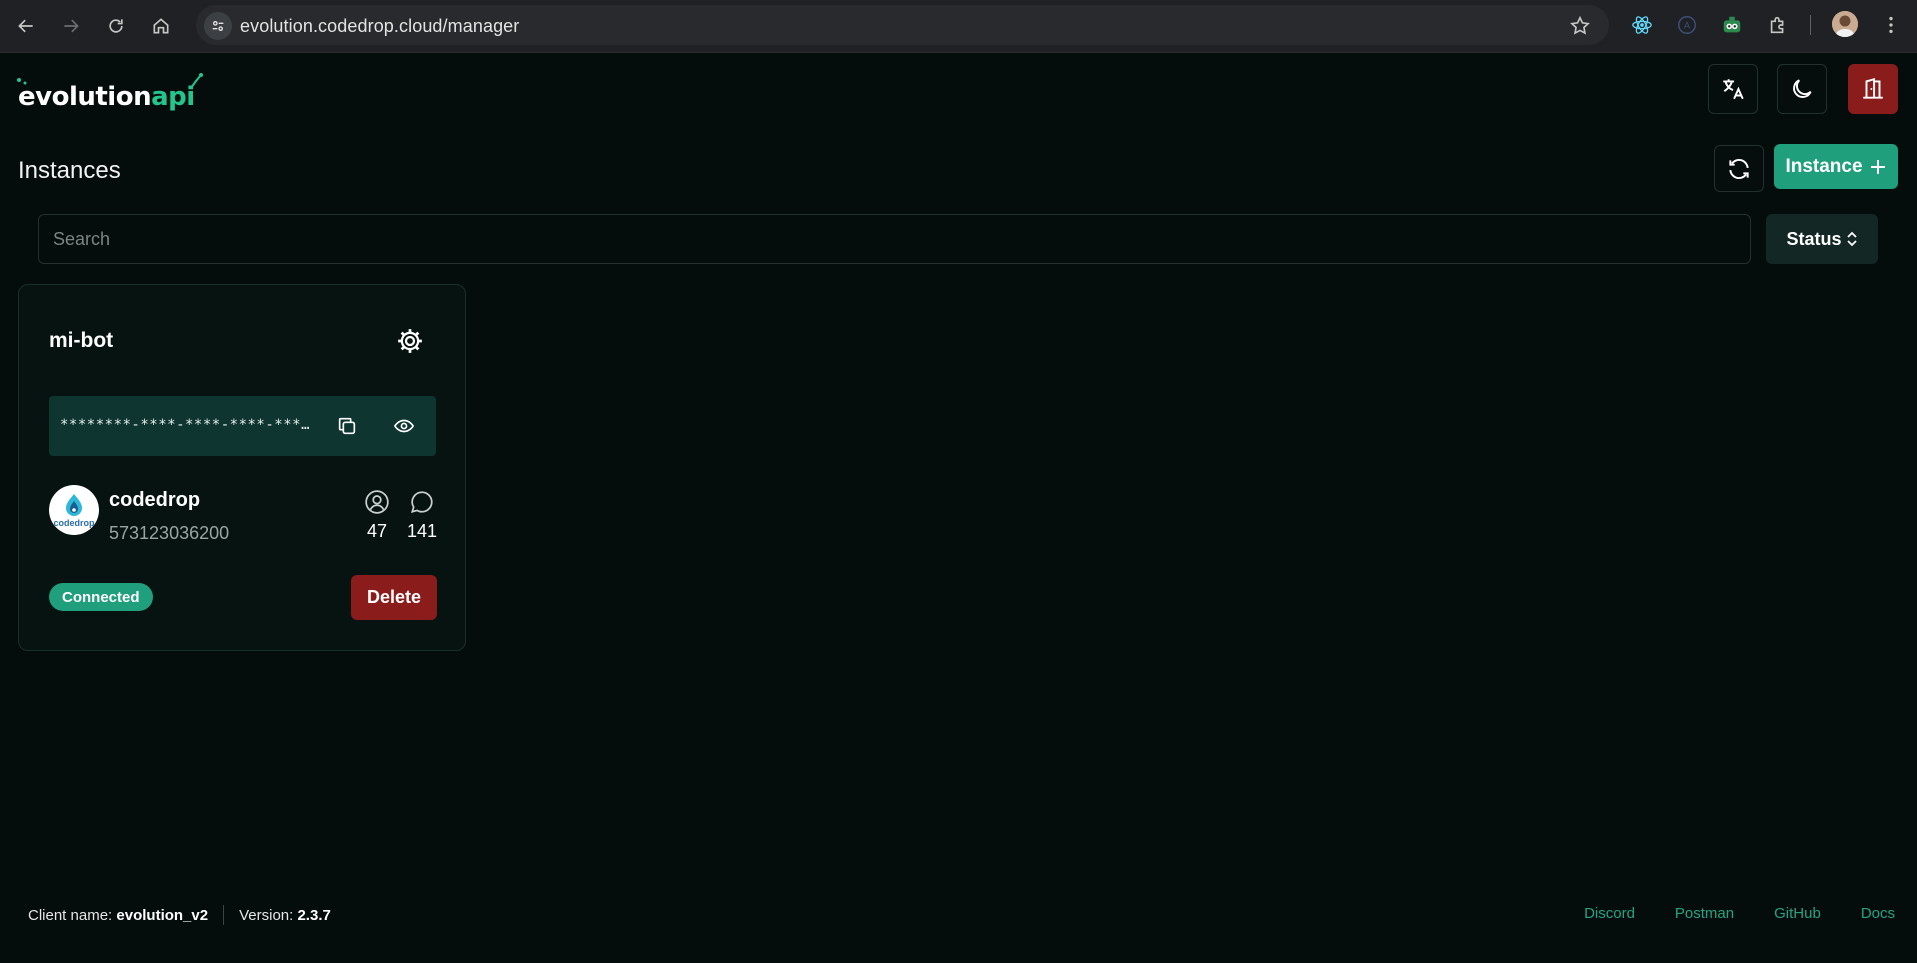 The width and height of the screenshot is (1917, 963). What do you see at coordinates (347, 426) in the screenshot?
I see `copy-icon` at bounding box center [347, 426].